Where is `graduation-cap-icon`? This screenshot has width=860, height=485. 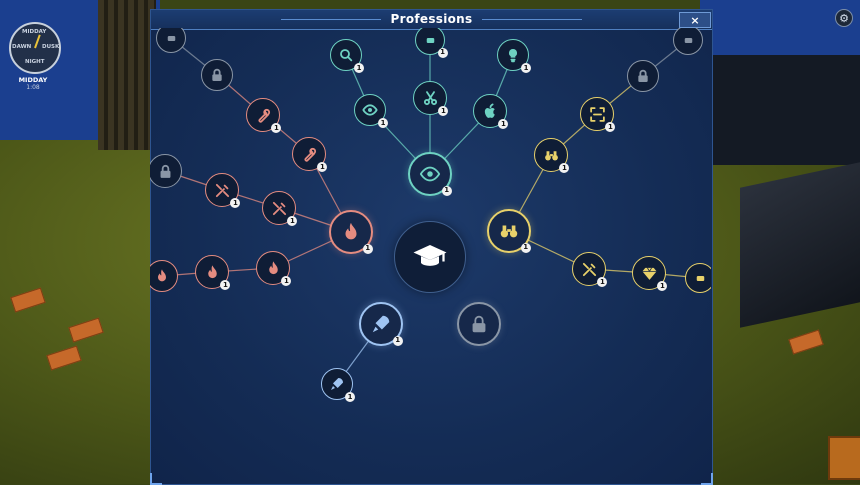 graduation-cap-icon is located at coordinates (430, 257).